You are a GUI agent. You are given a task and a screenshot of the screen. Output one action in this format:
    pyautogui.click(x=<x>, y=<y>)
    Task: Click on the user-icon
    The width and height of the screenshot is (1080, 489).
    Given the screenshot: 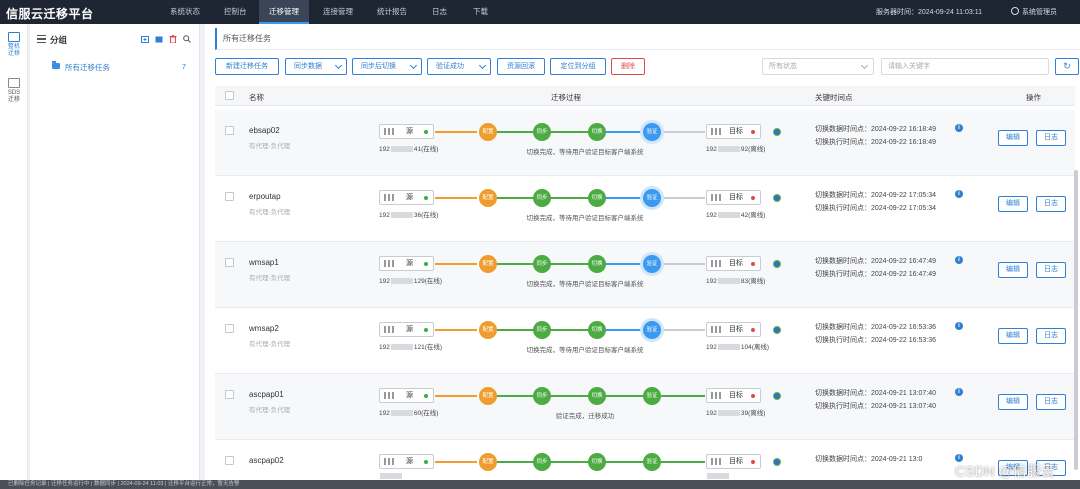 What is the action you would take?
    pyautogui.click(x=1015, y=11)
    